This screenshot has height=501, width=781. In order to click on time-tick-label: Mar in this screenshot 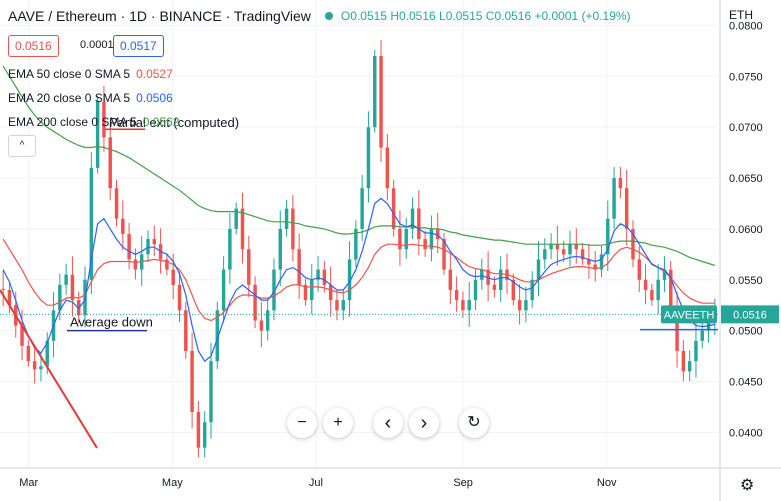, I will do `click(28, 483)`.